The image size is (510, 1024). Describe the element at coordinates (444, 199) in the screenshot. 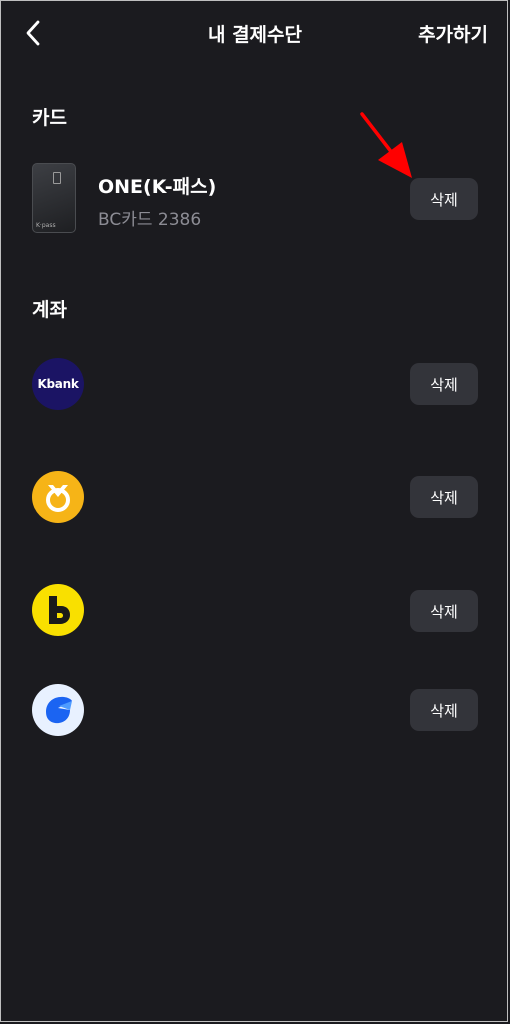

I see `card-delete-button: 삭제` at that location.